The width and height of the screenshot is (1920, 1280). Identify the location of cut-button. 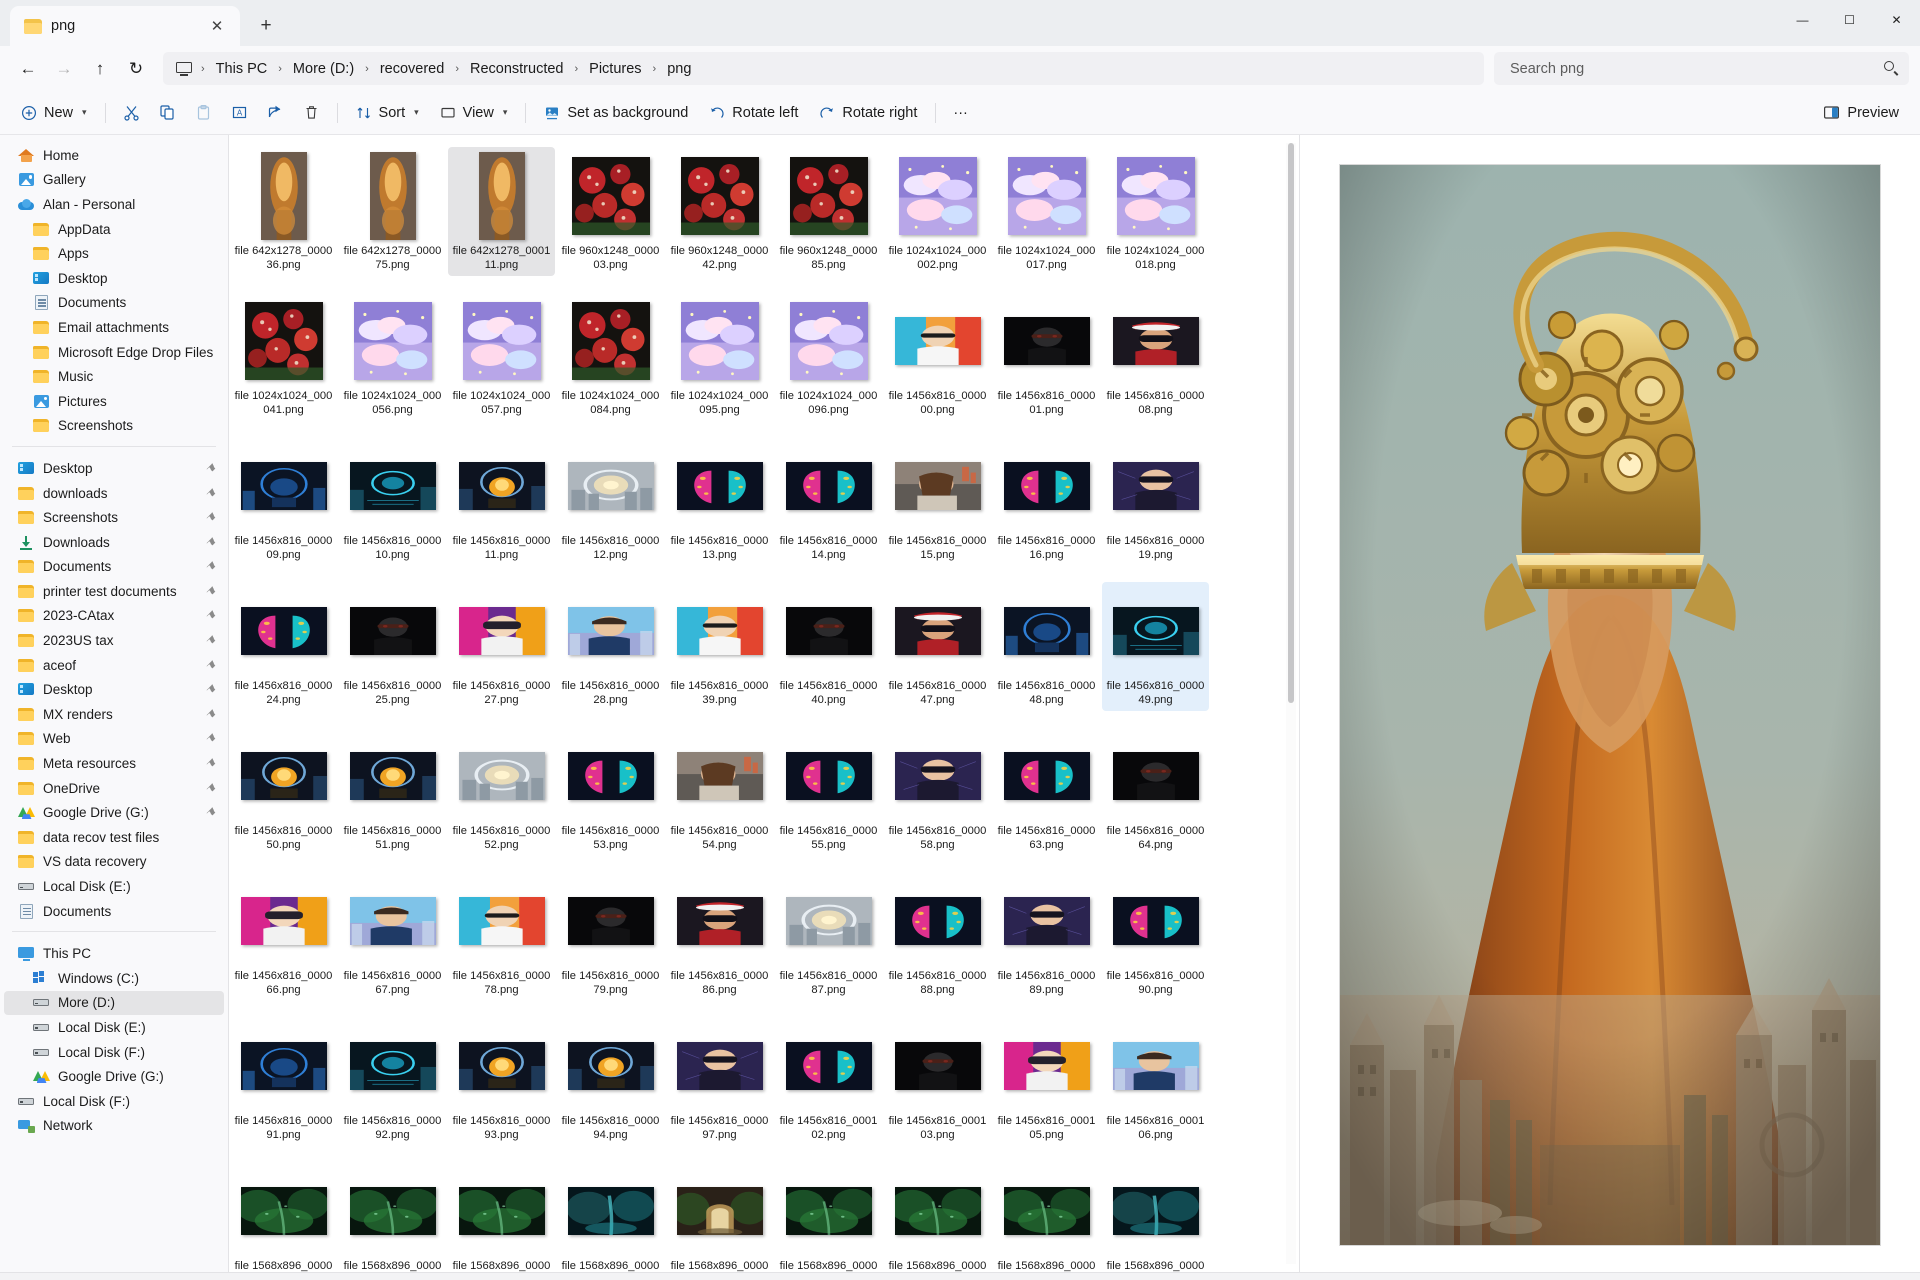
(131, 113).